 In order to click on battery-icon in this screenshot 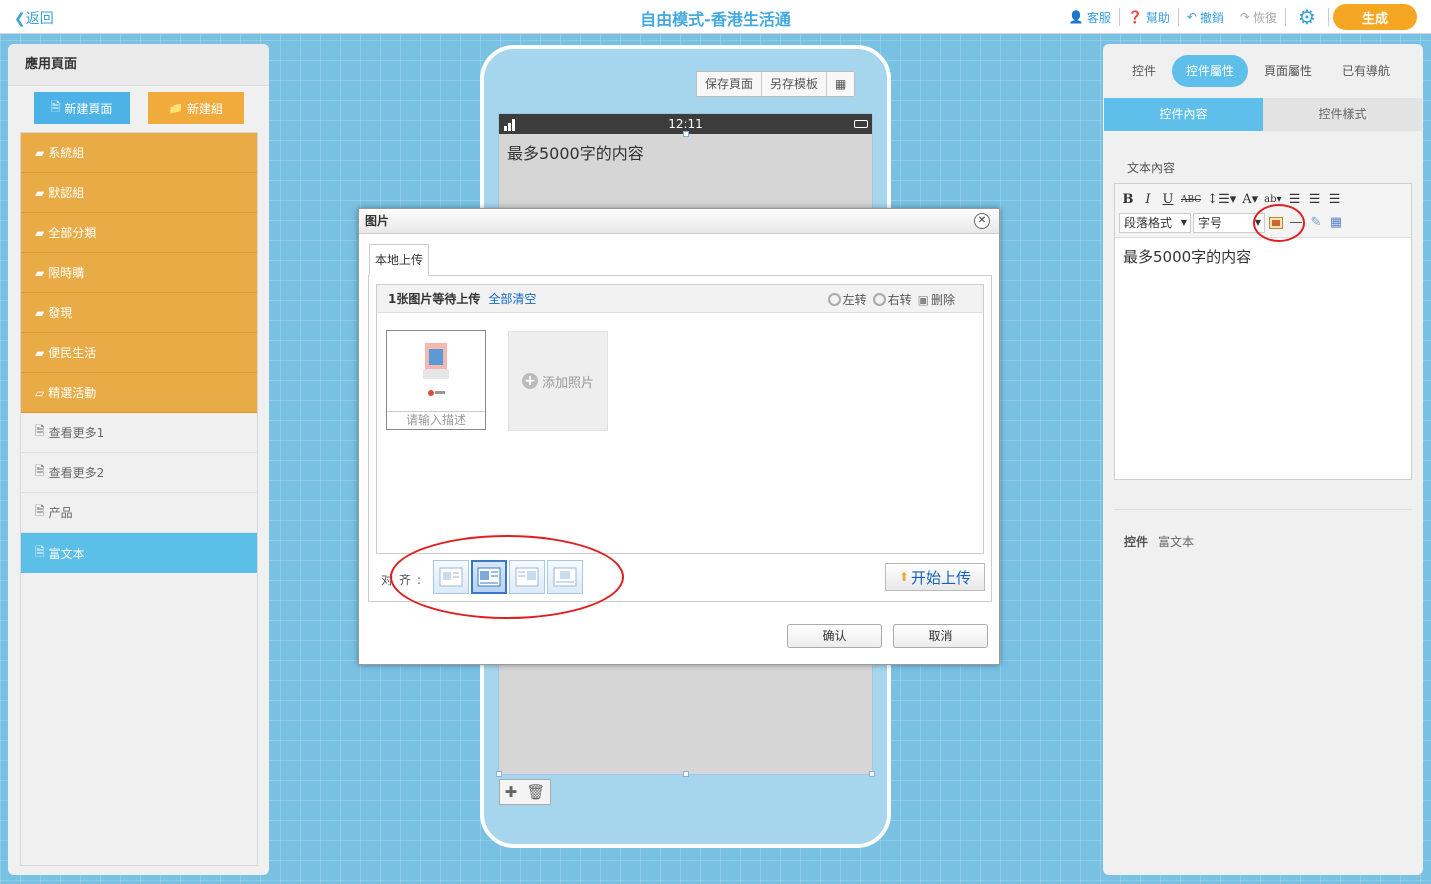, I will do `click(861, 124)`.